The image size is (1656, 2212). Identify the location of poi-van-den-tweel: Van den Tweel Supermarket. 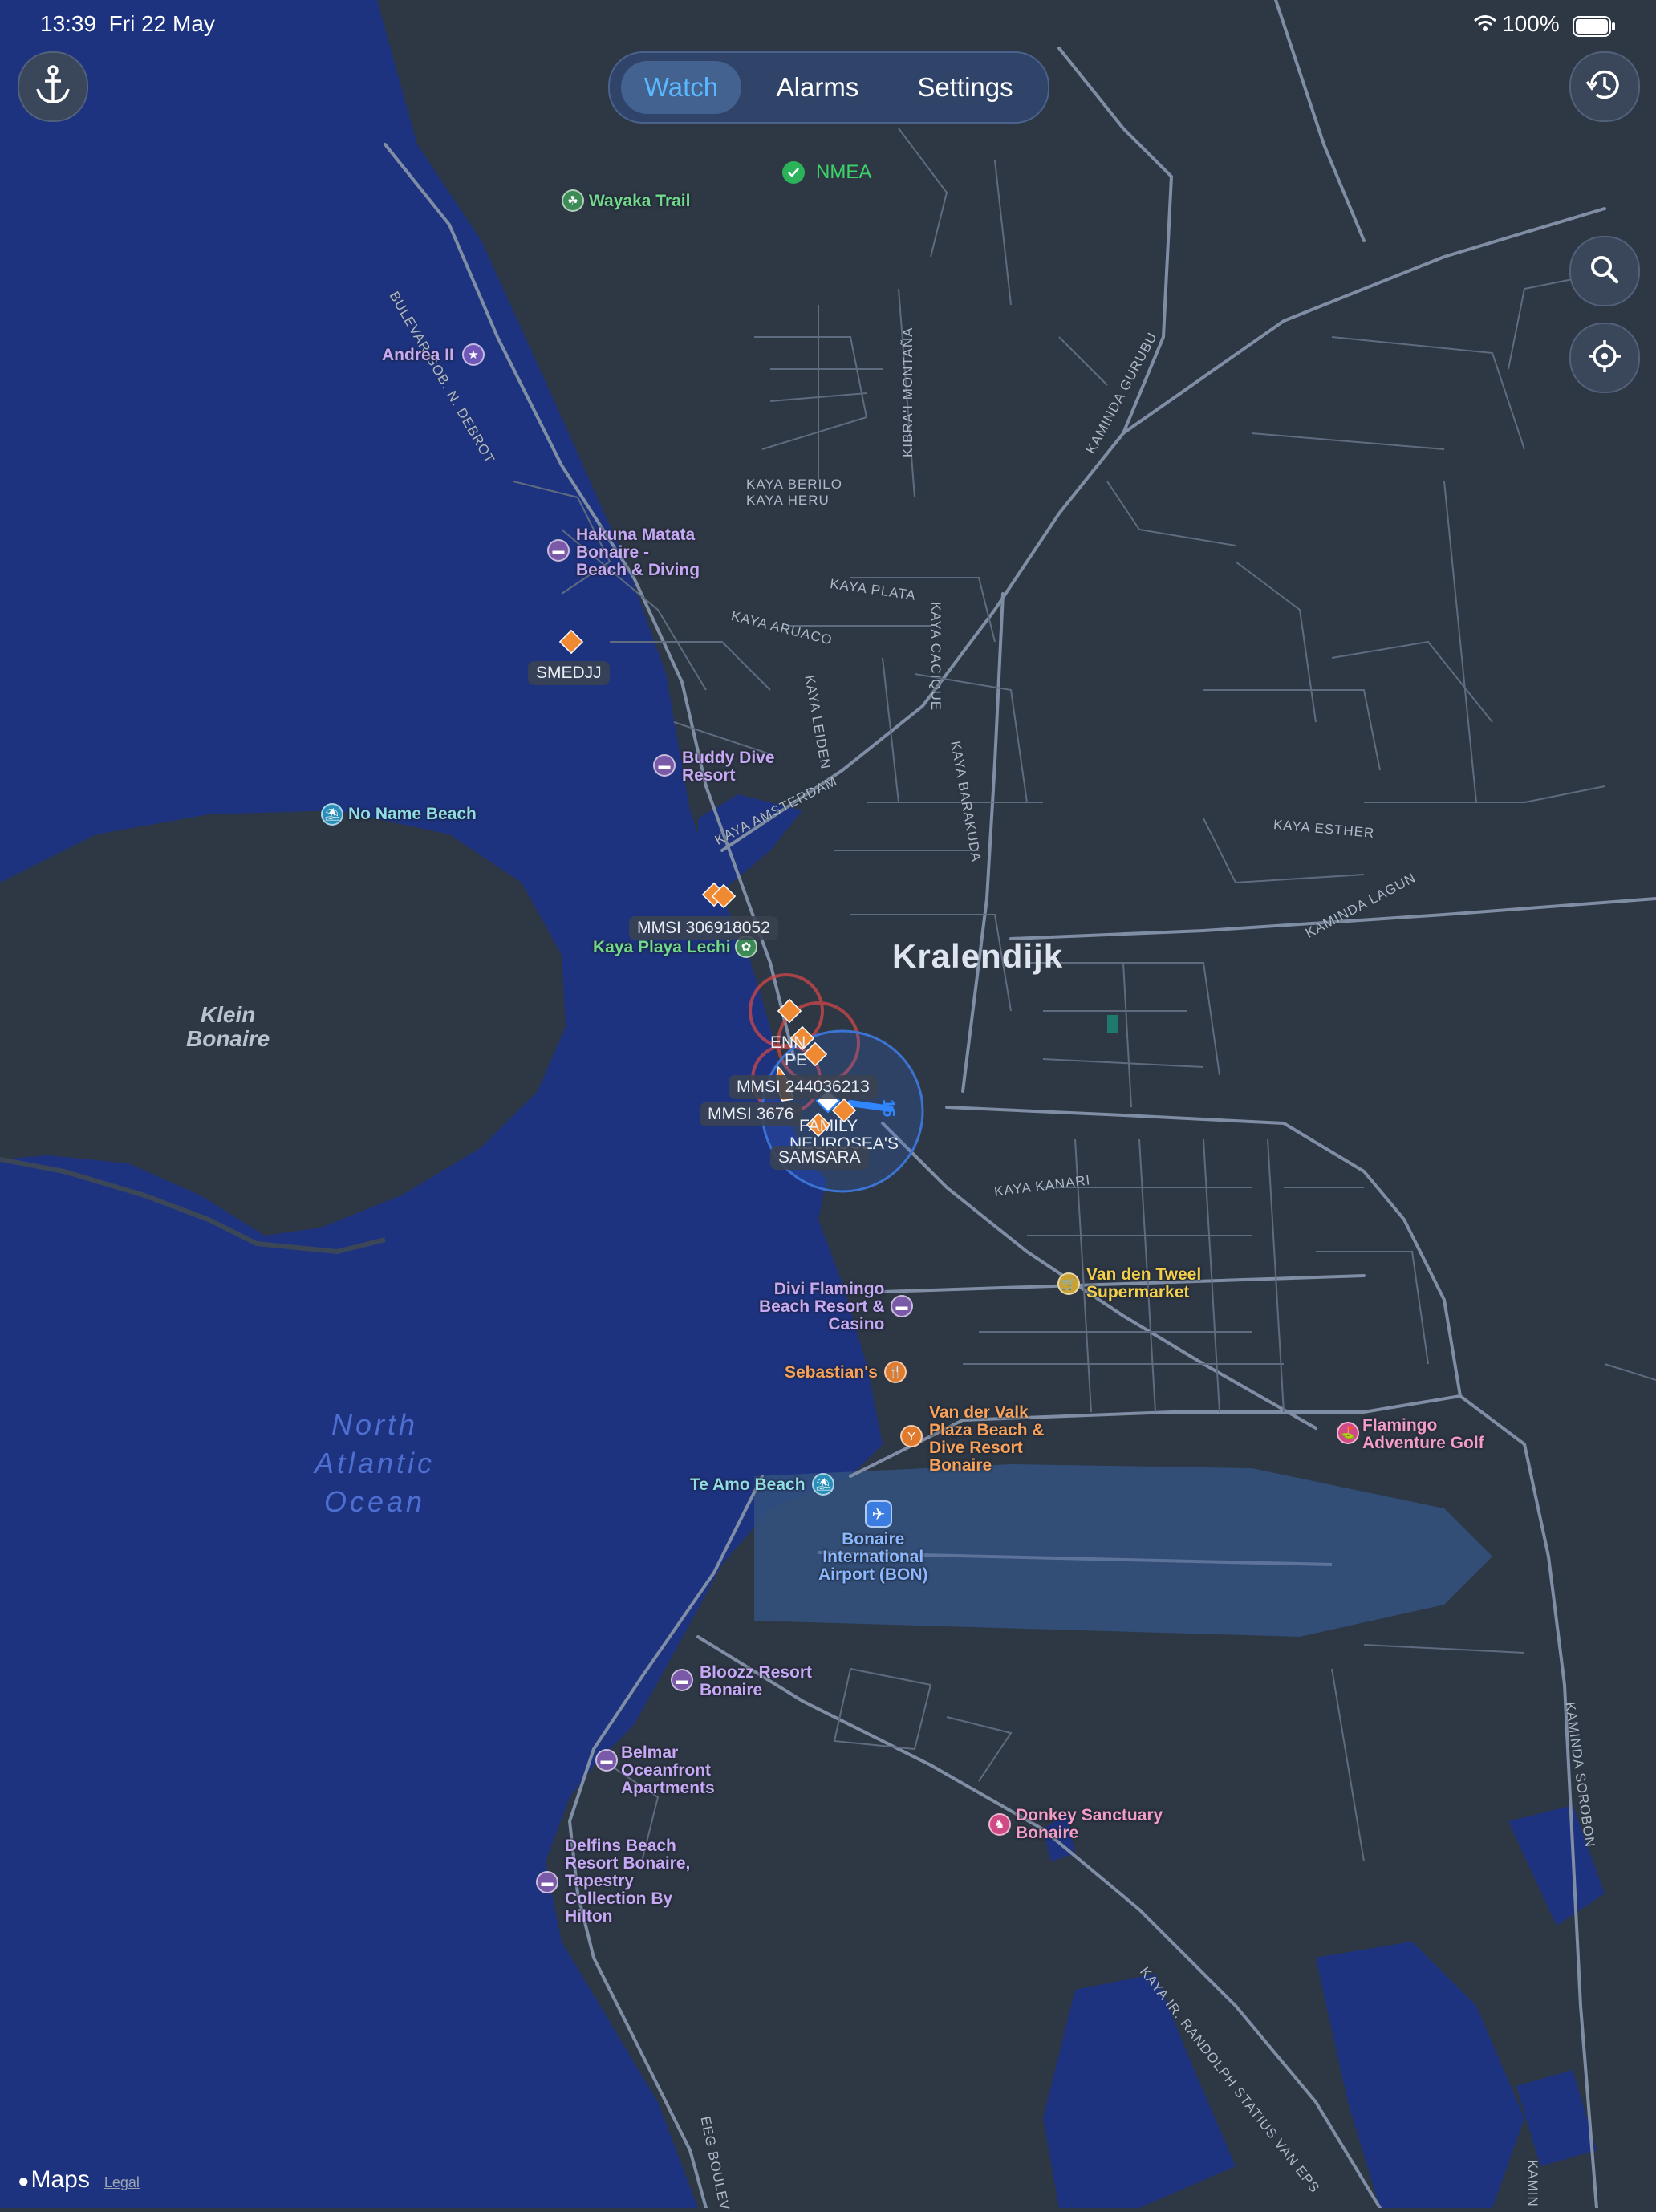
(1143, 1283).